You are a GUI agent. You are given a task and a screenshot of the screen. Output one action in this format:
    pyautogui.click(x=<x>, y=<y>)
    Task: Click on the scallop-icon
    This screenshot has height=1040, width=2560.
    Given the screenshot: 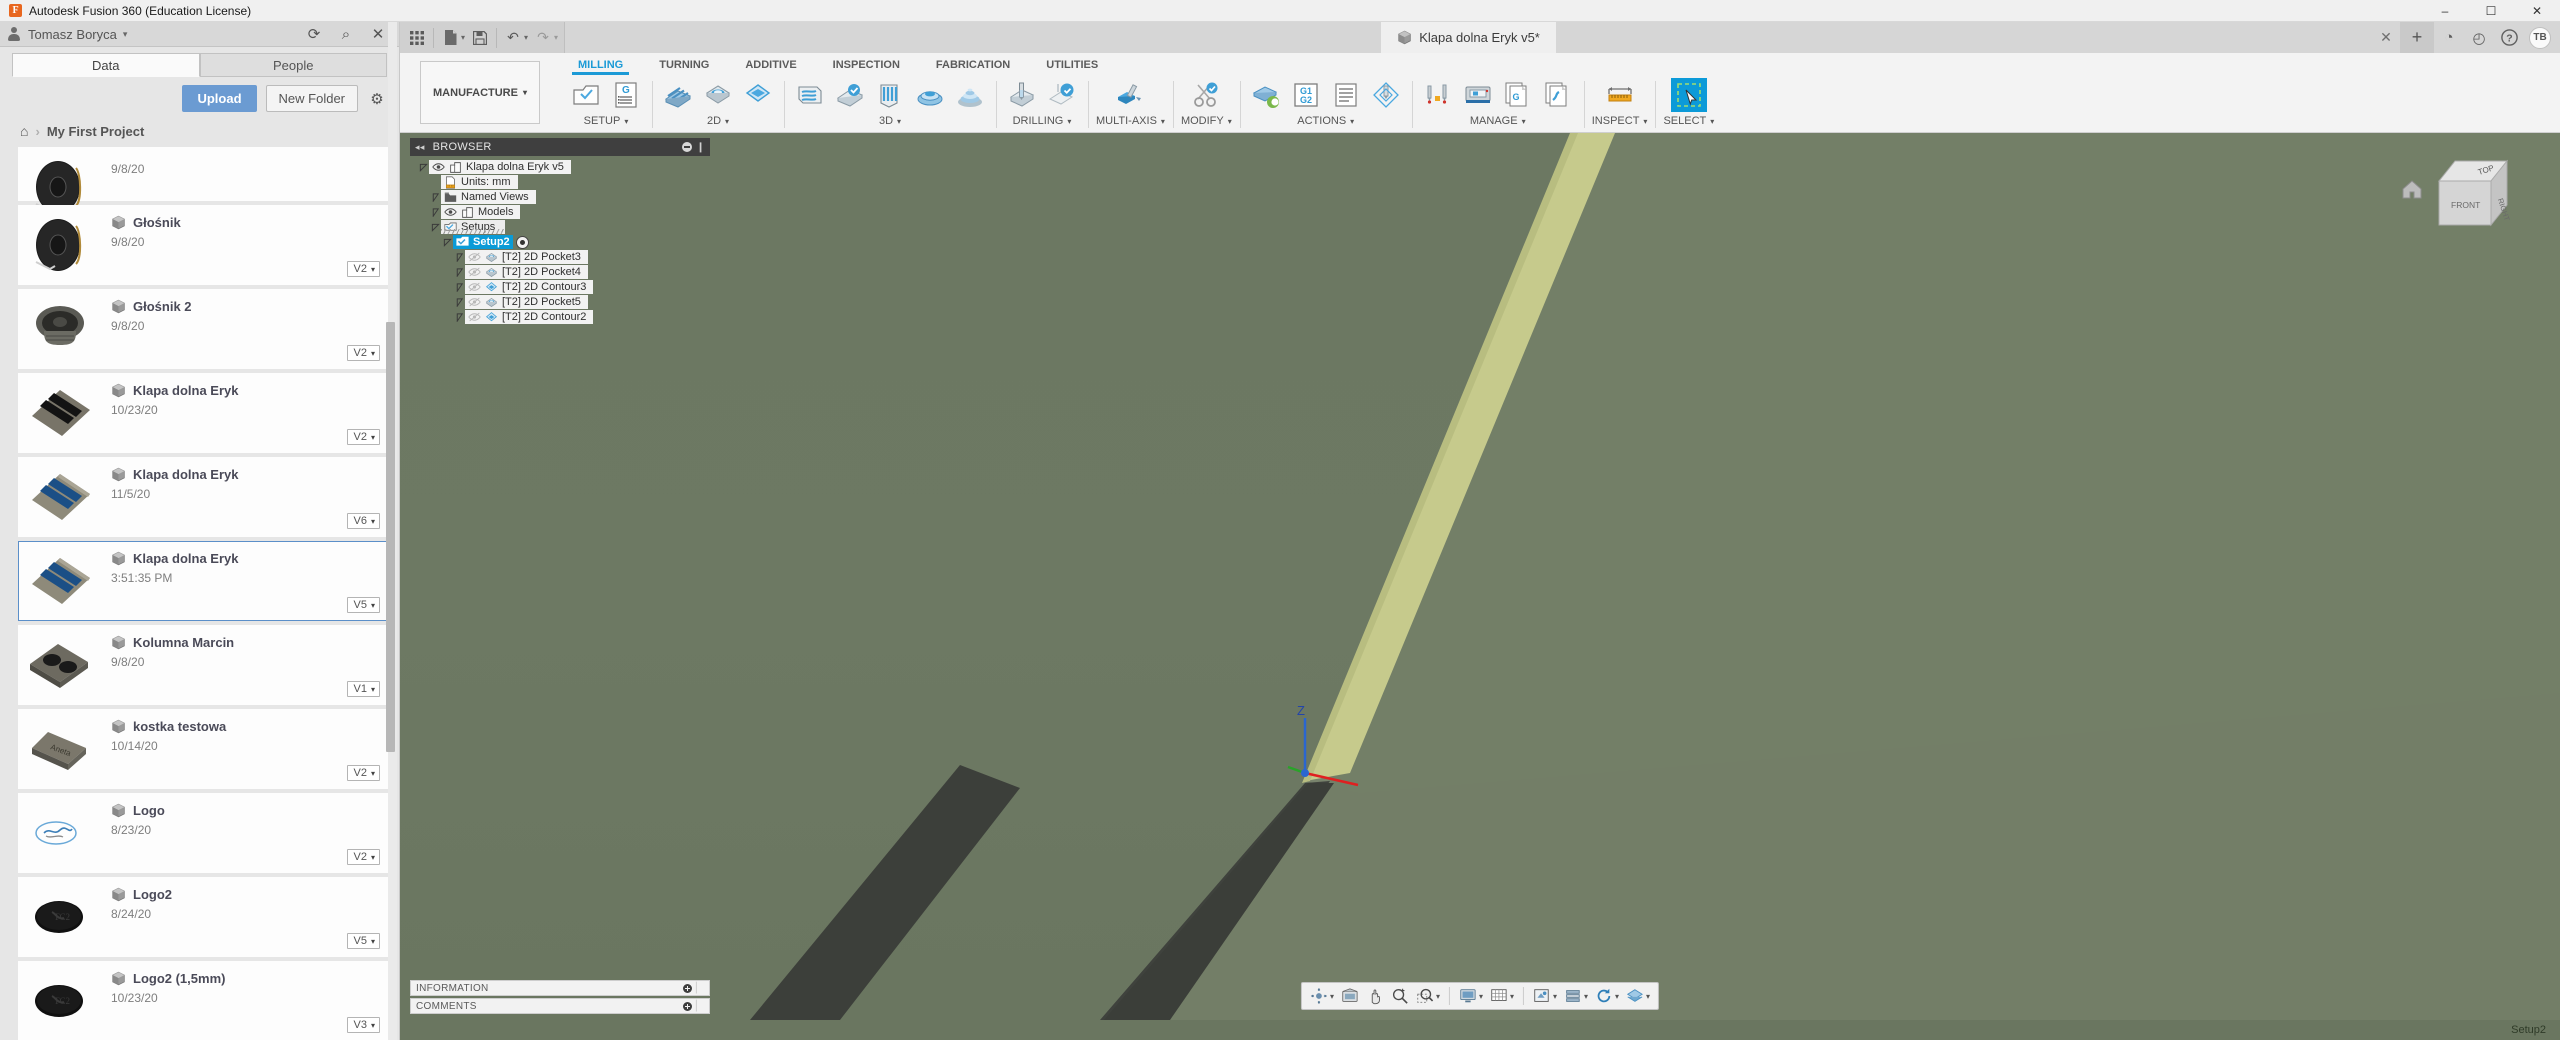 What is the action you would take?
    pyautogui.click(x=930, y=95)
    